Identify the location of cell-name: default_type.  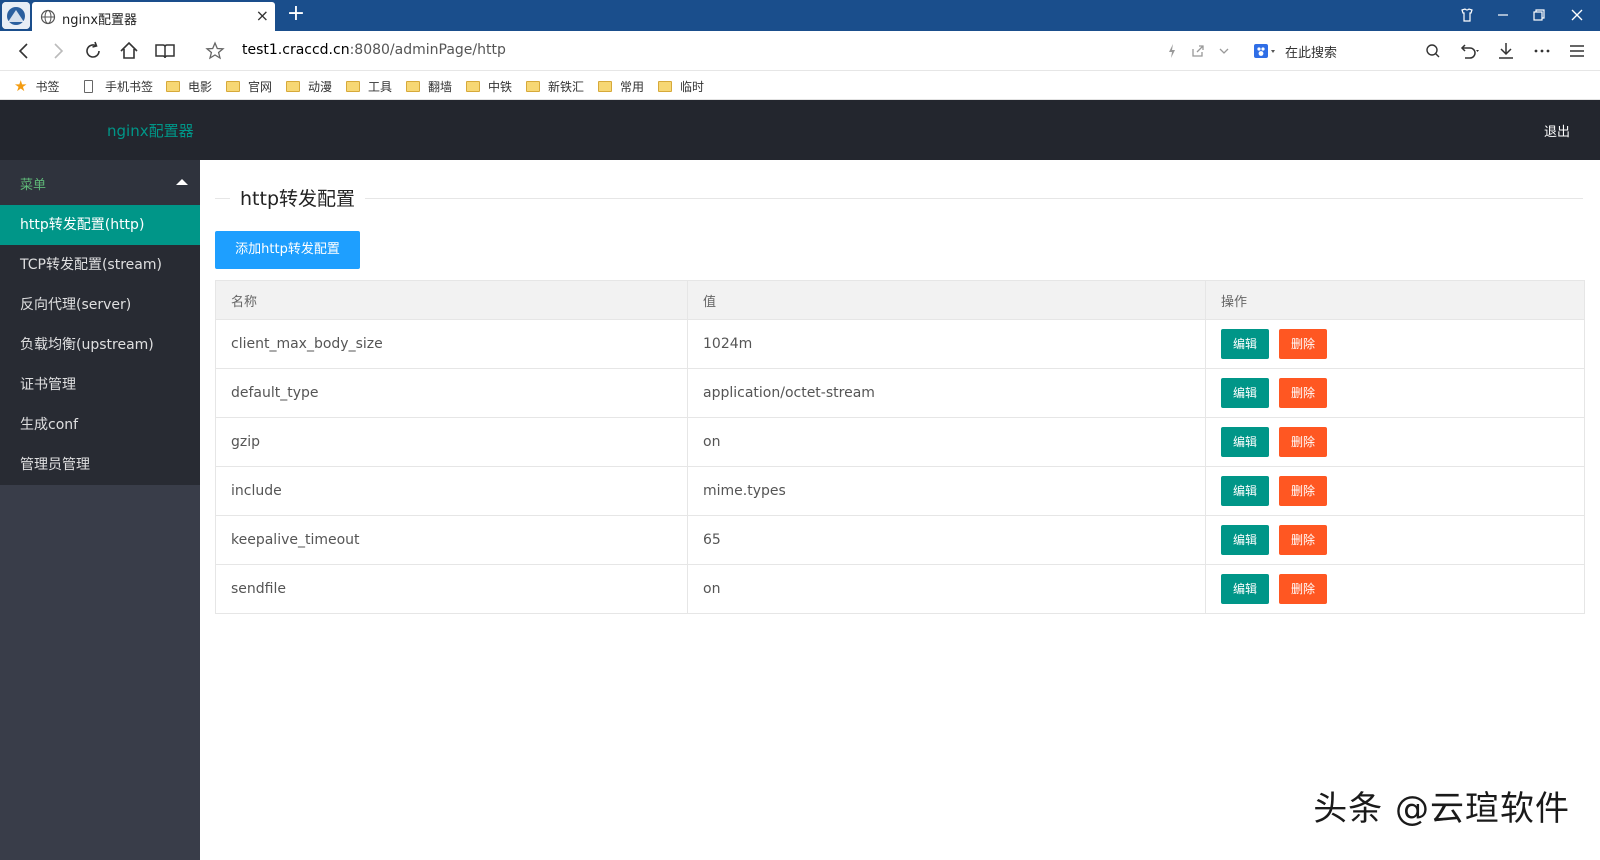
(451, 393).